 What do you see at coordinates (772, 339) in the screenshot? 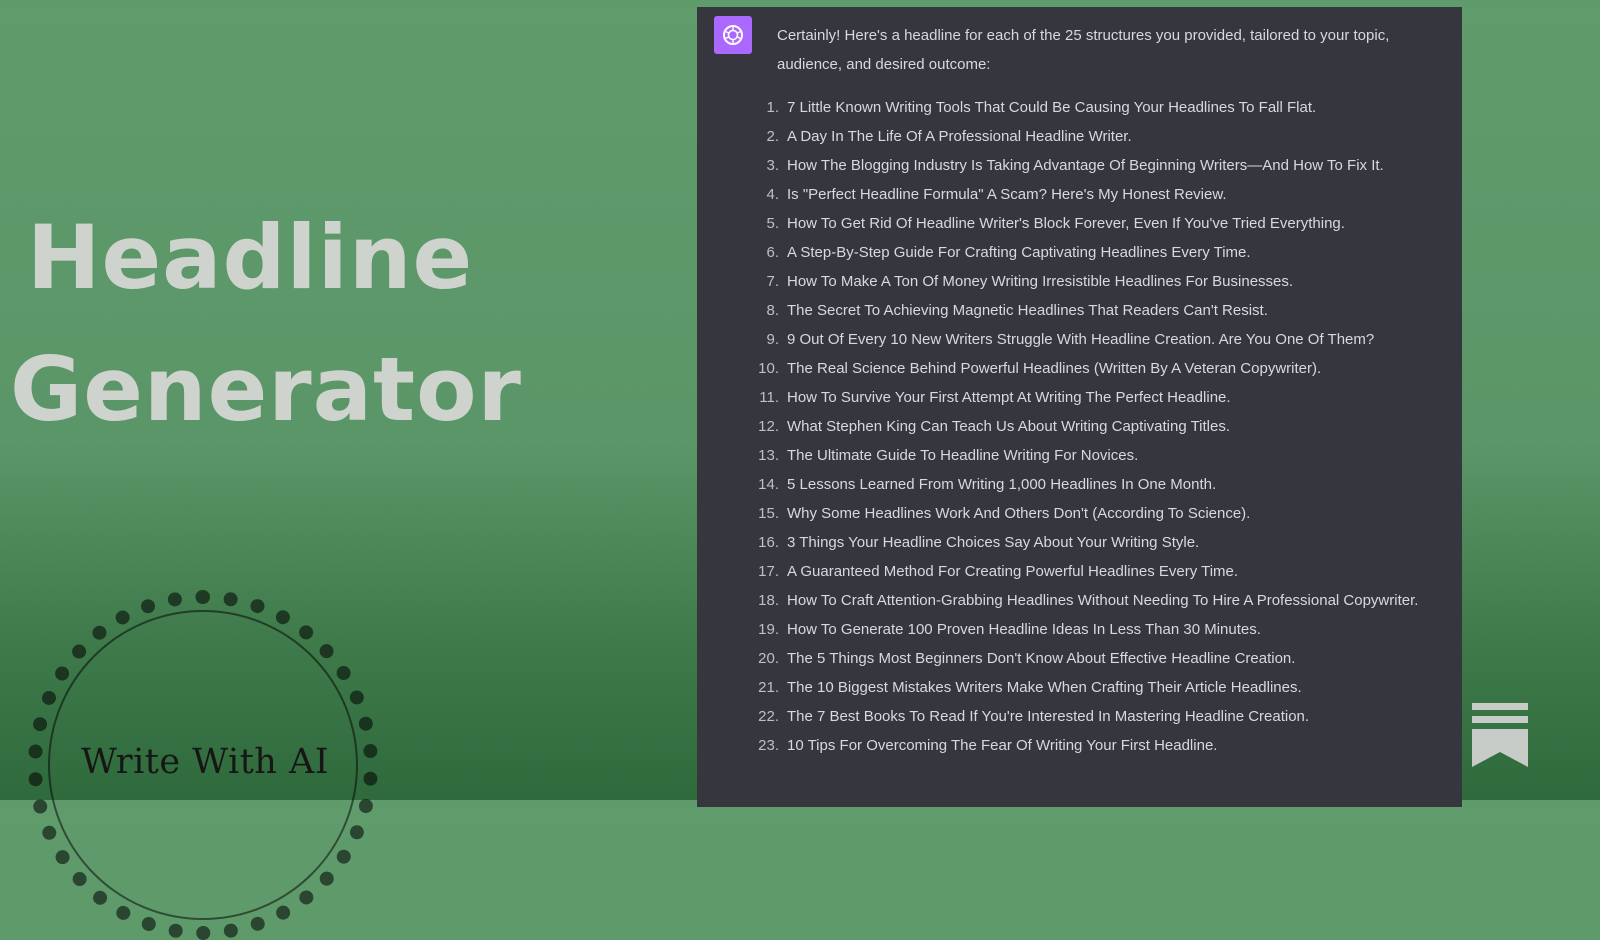
I see `list-item-number: 9.` at bounding box center [772, 339].